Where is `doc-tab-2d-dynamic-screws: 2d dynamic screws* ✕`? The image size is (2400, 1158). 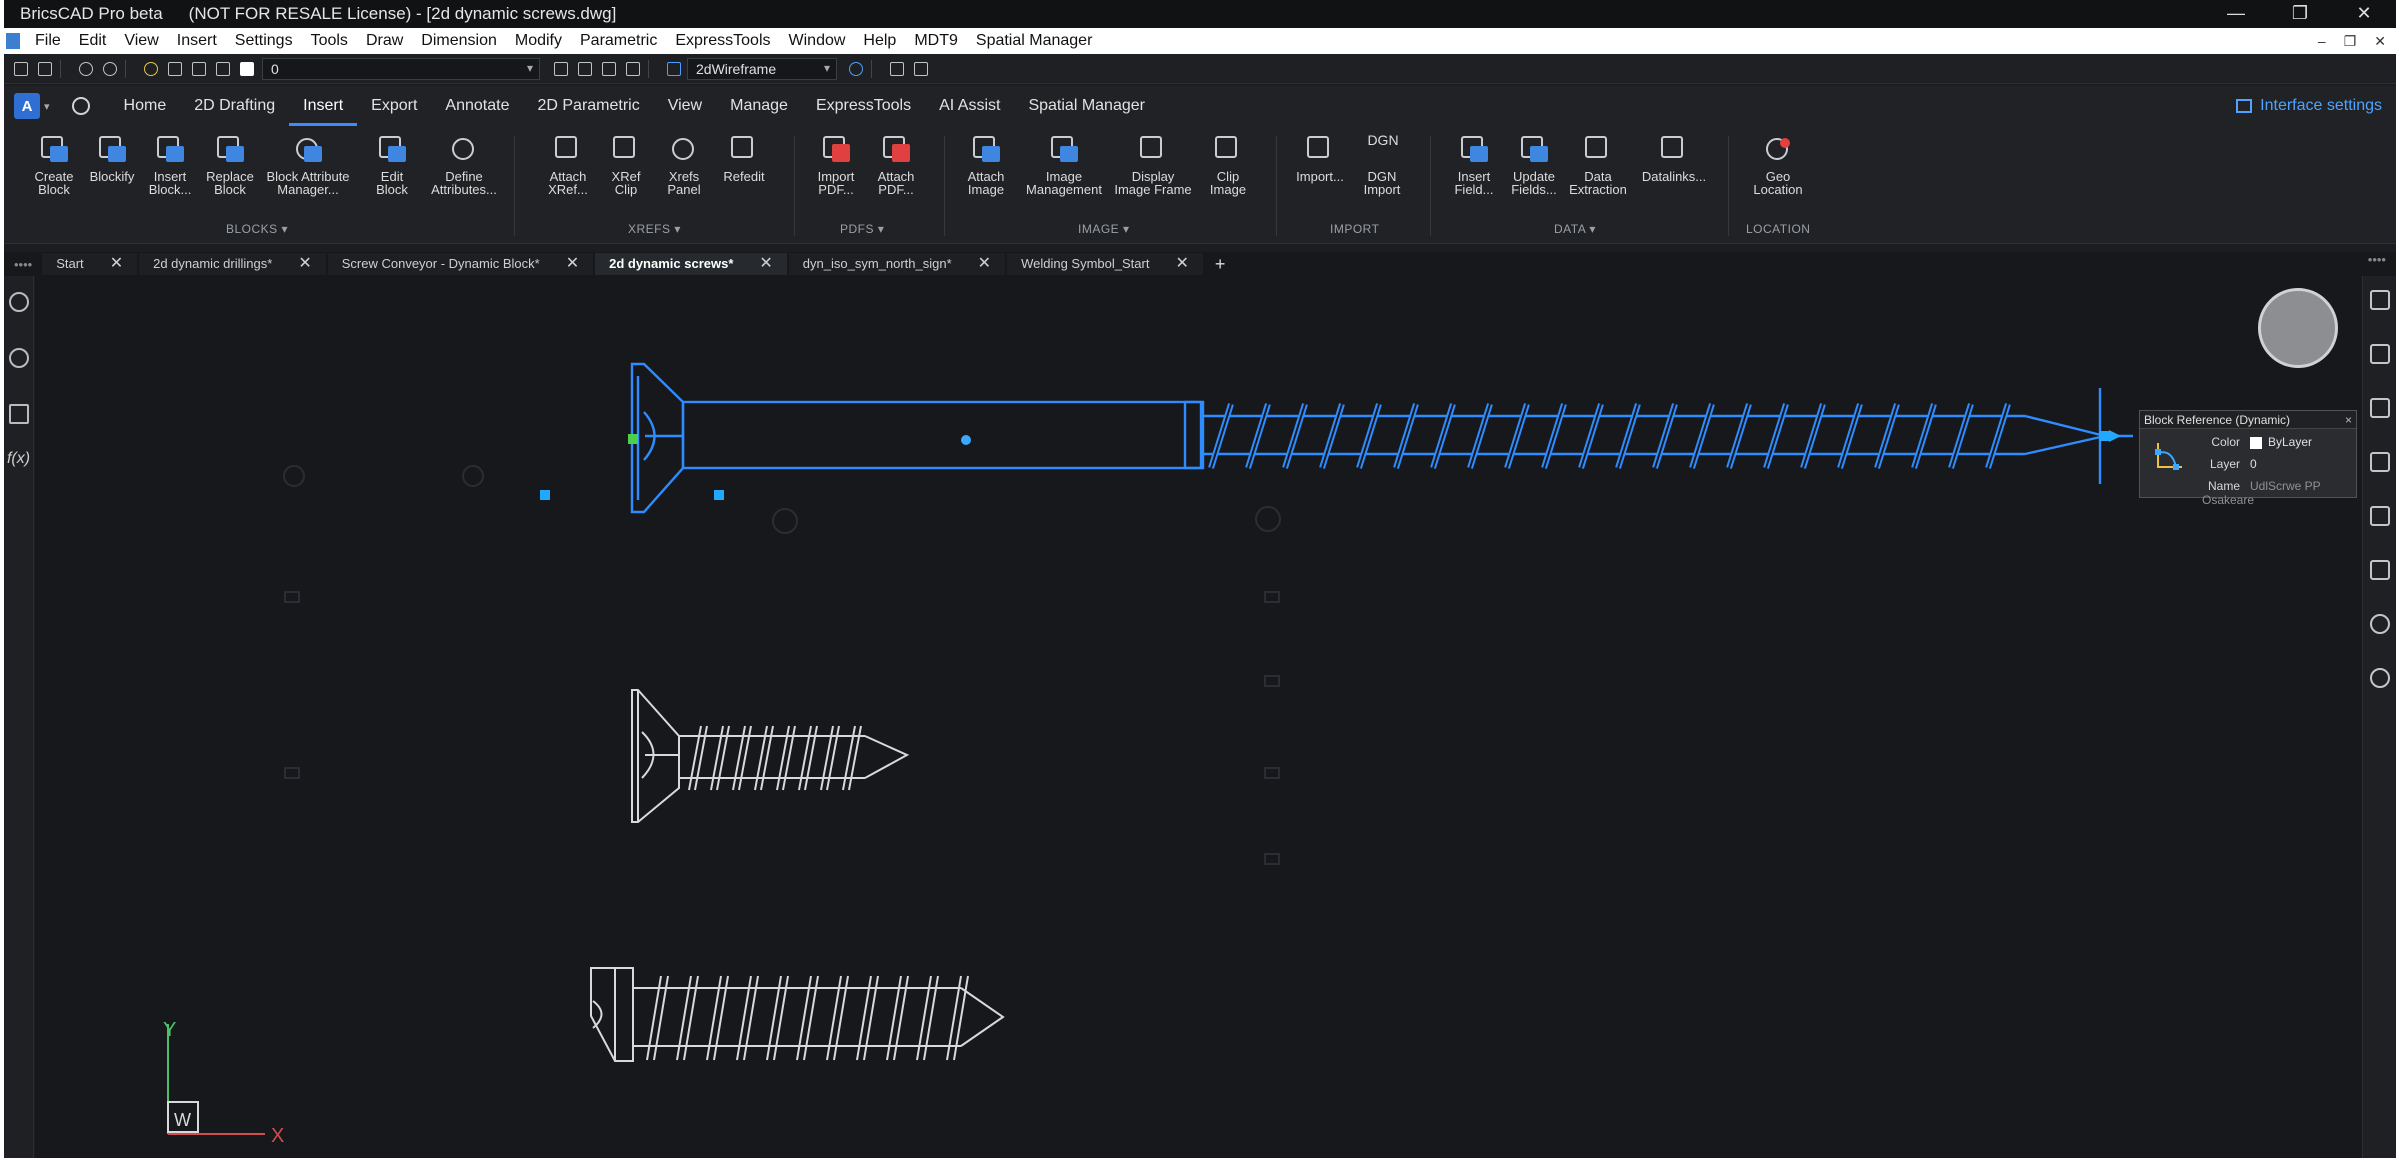
doc-tab-2d-dynamic-screws: 2d dynamic screws* ✕ is located at coordinates (691, 264).